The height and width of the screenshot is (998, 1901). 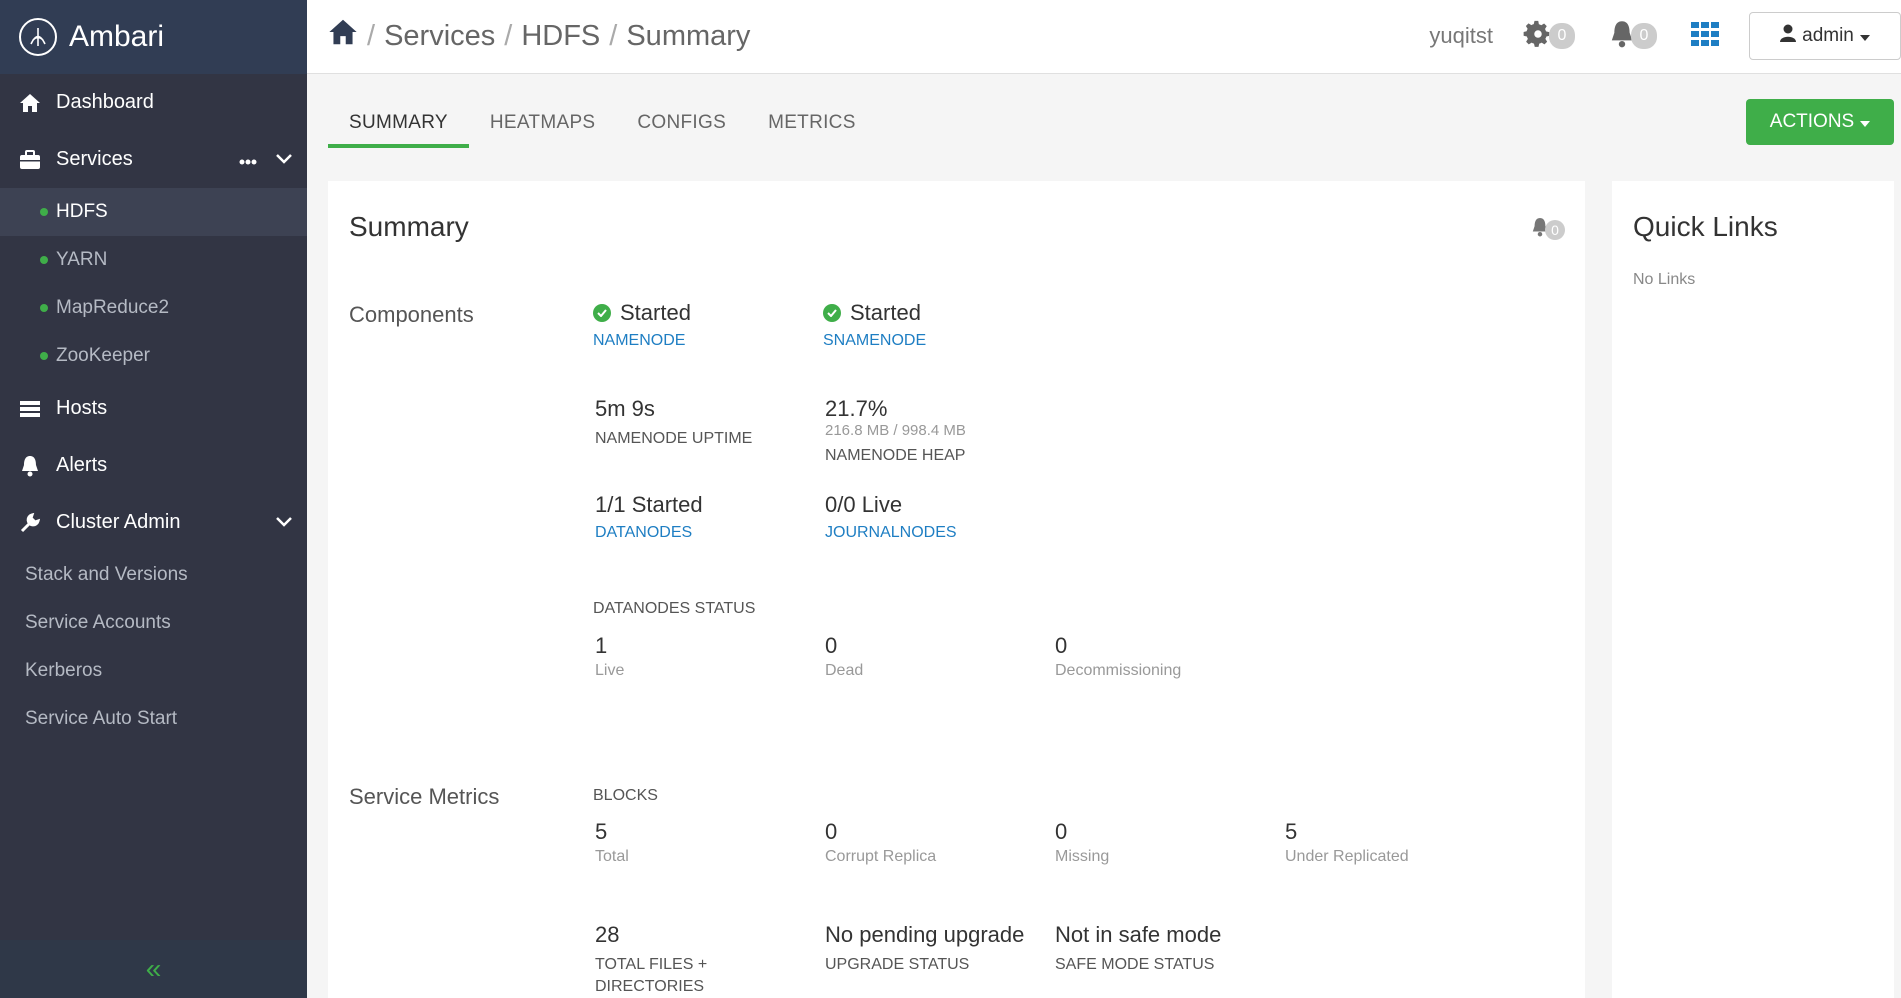 I want to click on journalnodes-count: 0/0 Live JOURNALNODES, so click(x=891, y=517).